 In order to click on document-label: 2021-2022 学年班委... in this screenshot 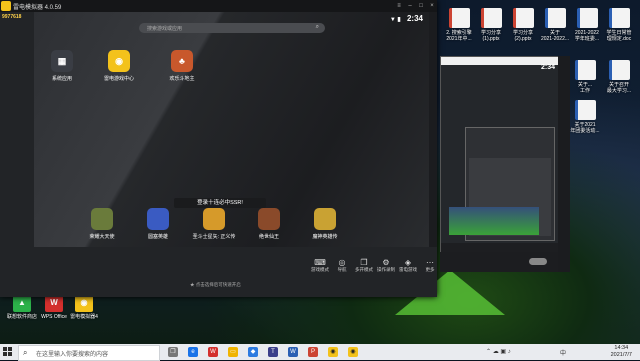, I will do `click(587, 36)`.